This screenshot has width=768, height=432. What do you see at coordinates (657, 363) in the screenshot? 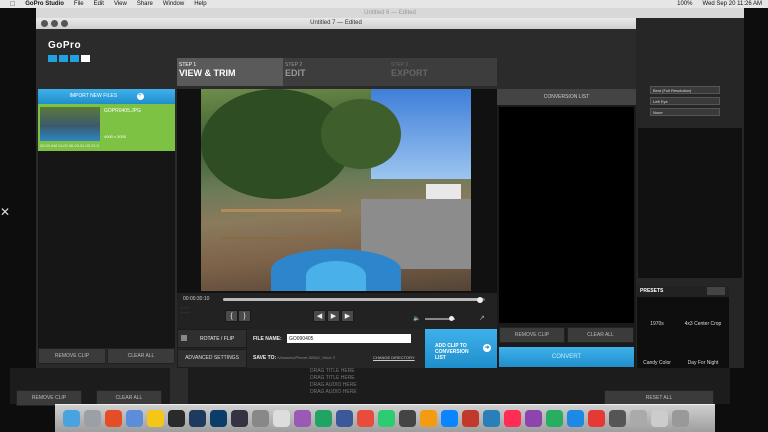
I see `preset-candy-color: Candy Color` at bounding box center [657, 363].